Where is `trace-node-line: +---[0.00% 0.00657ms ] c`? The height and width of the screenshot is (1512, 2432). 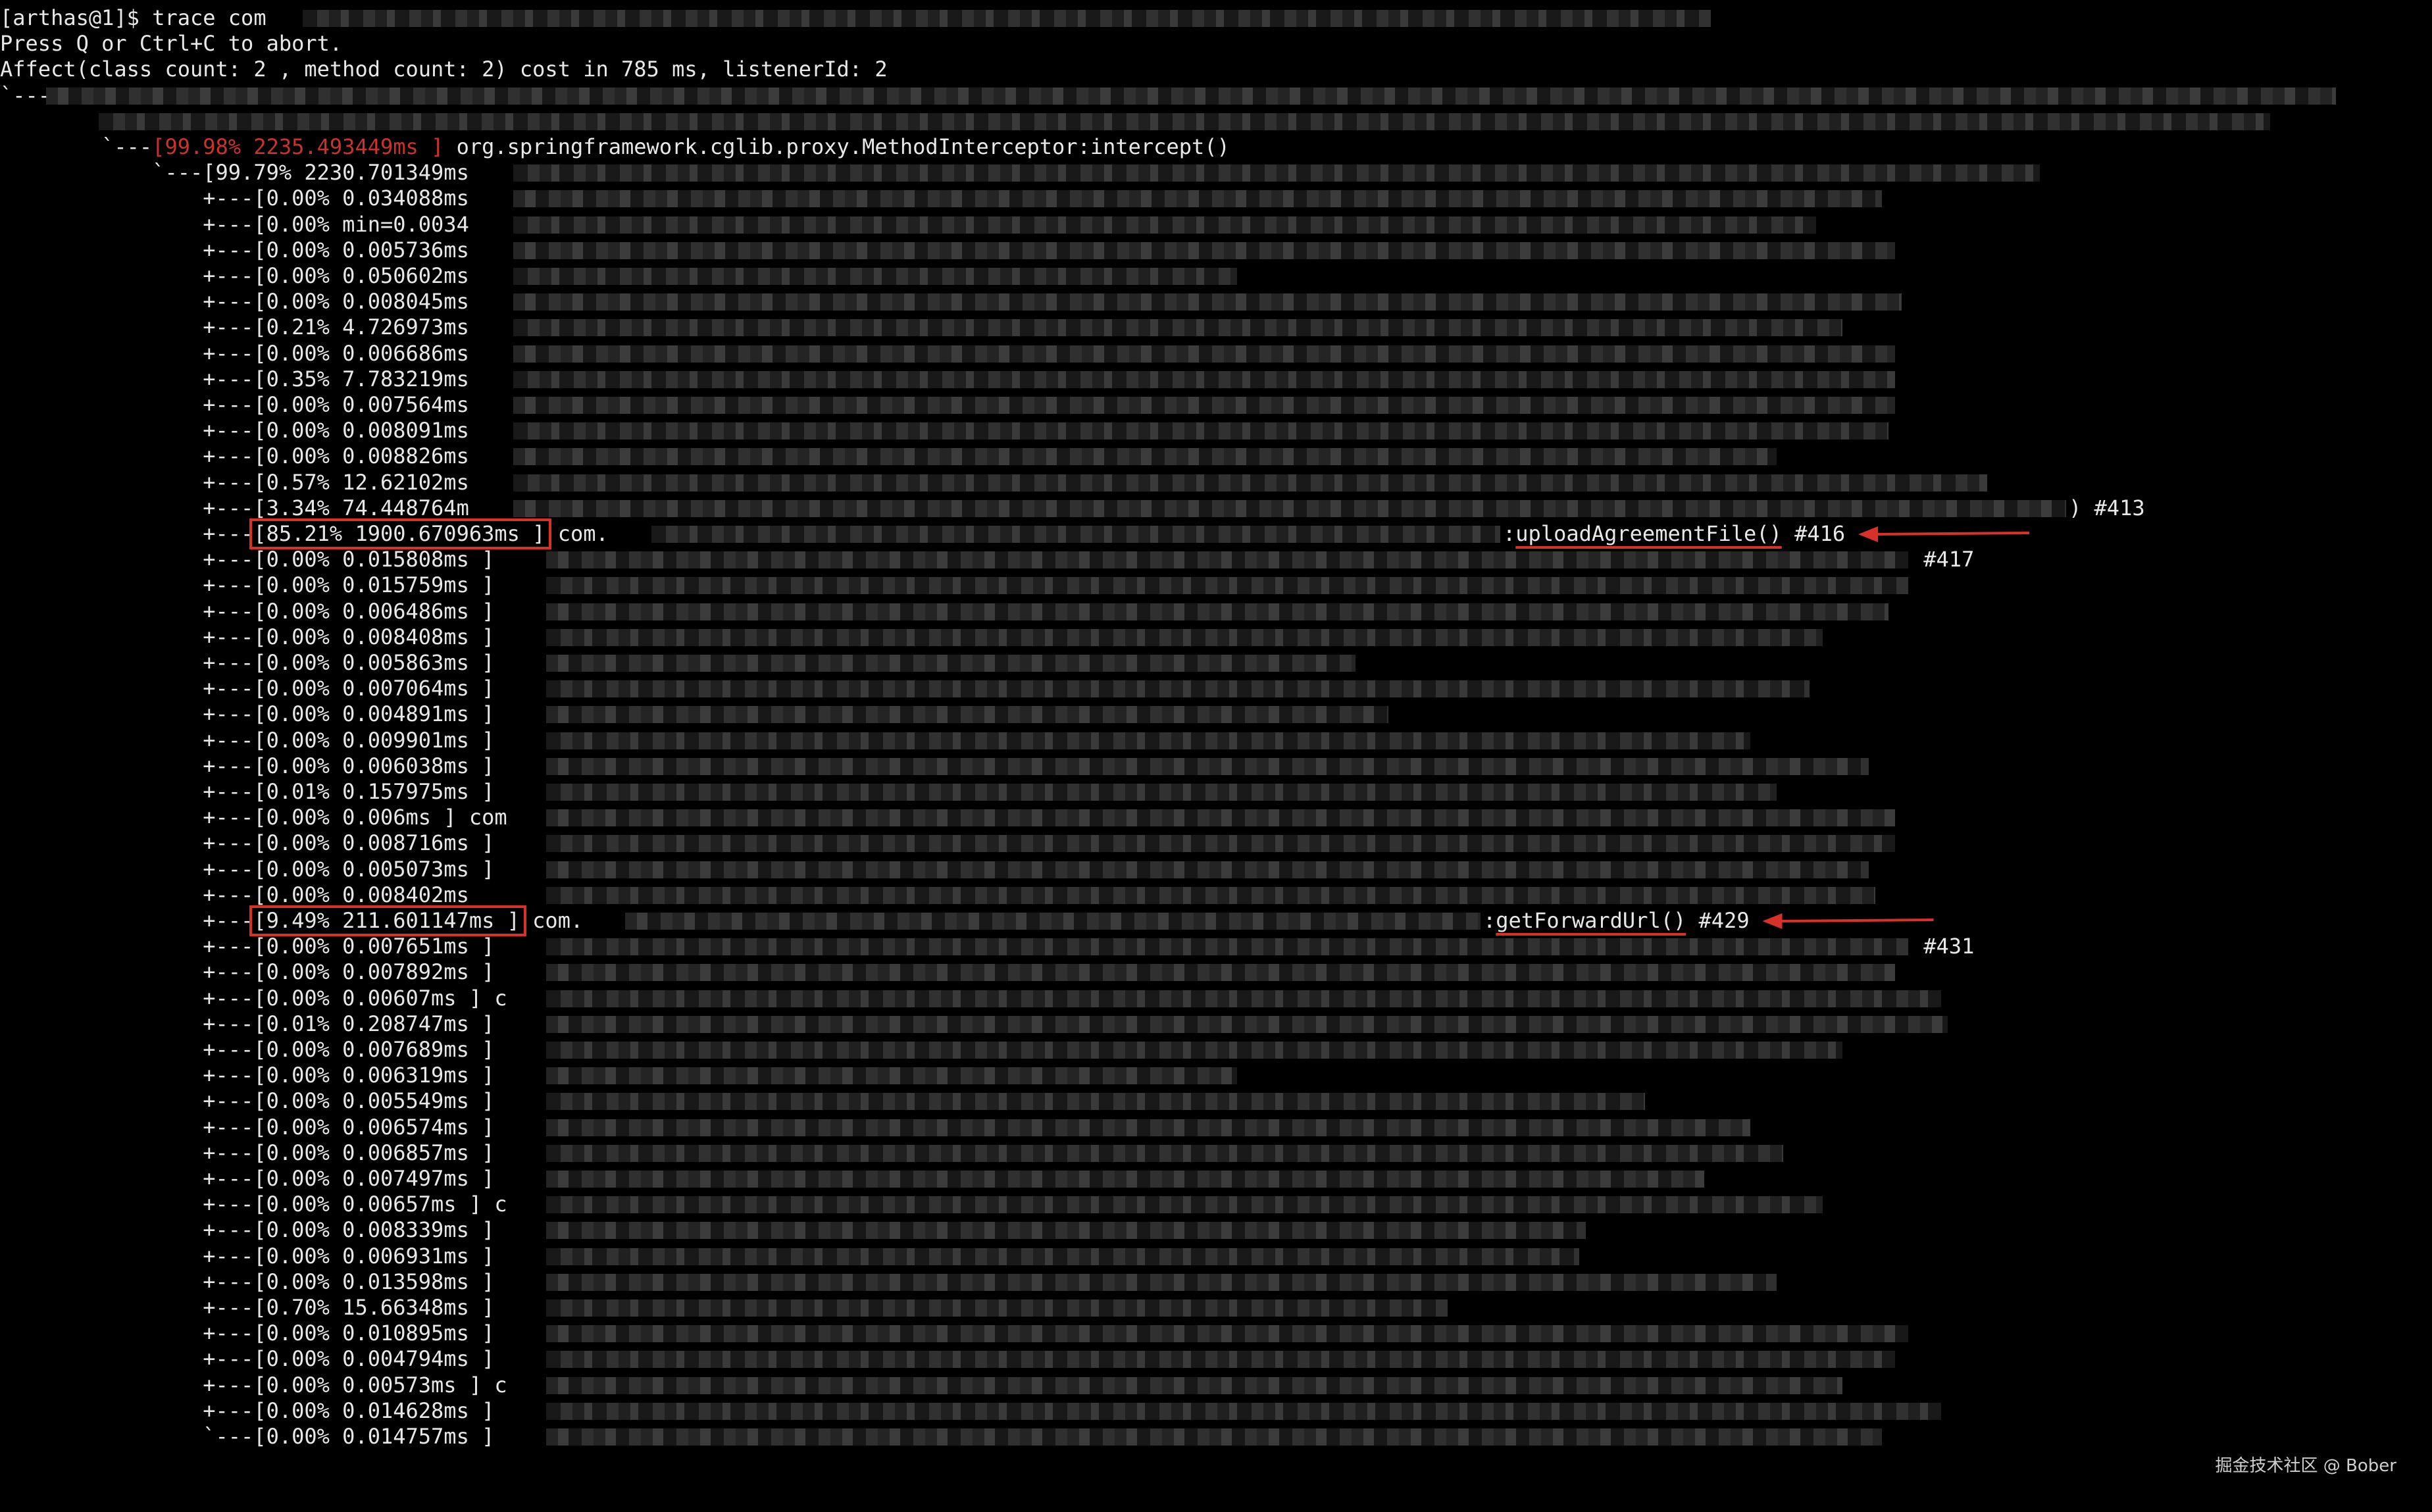 trace-node-line: +---[0.00% 0.00657ms ] c is located at coordinates (253, 1204).